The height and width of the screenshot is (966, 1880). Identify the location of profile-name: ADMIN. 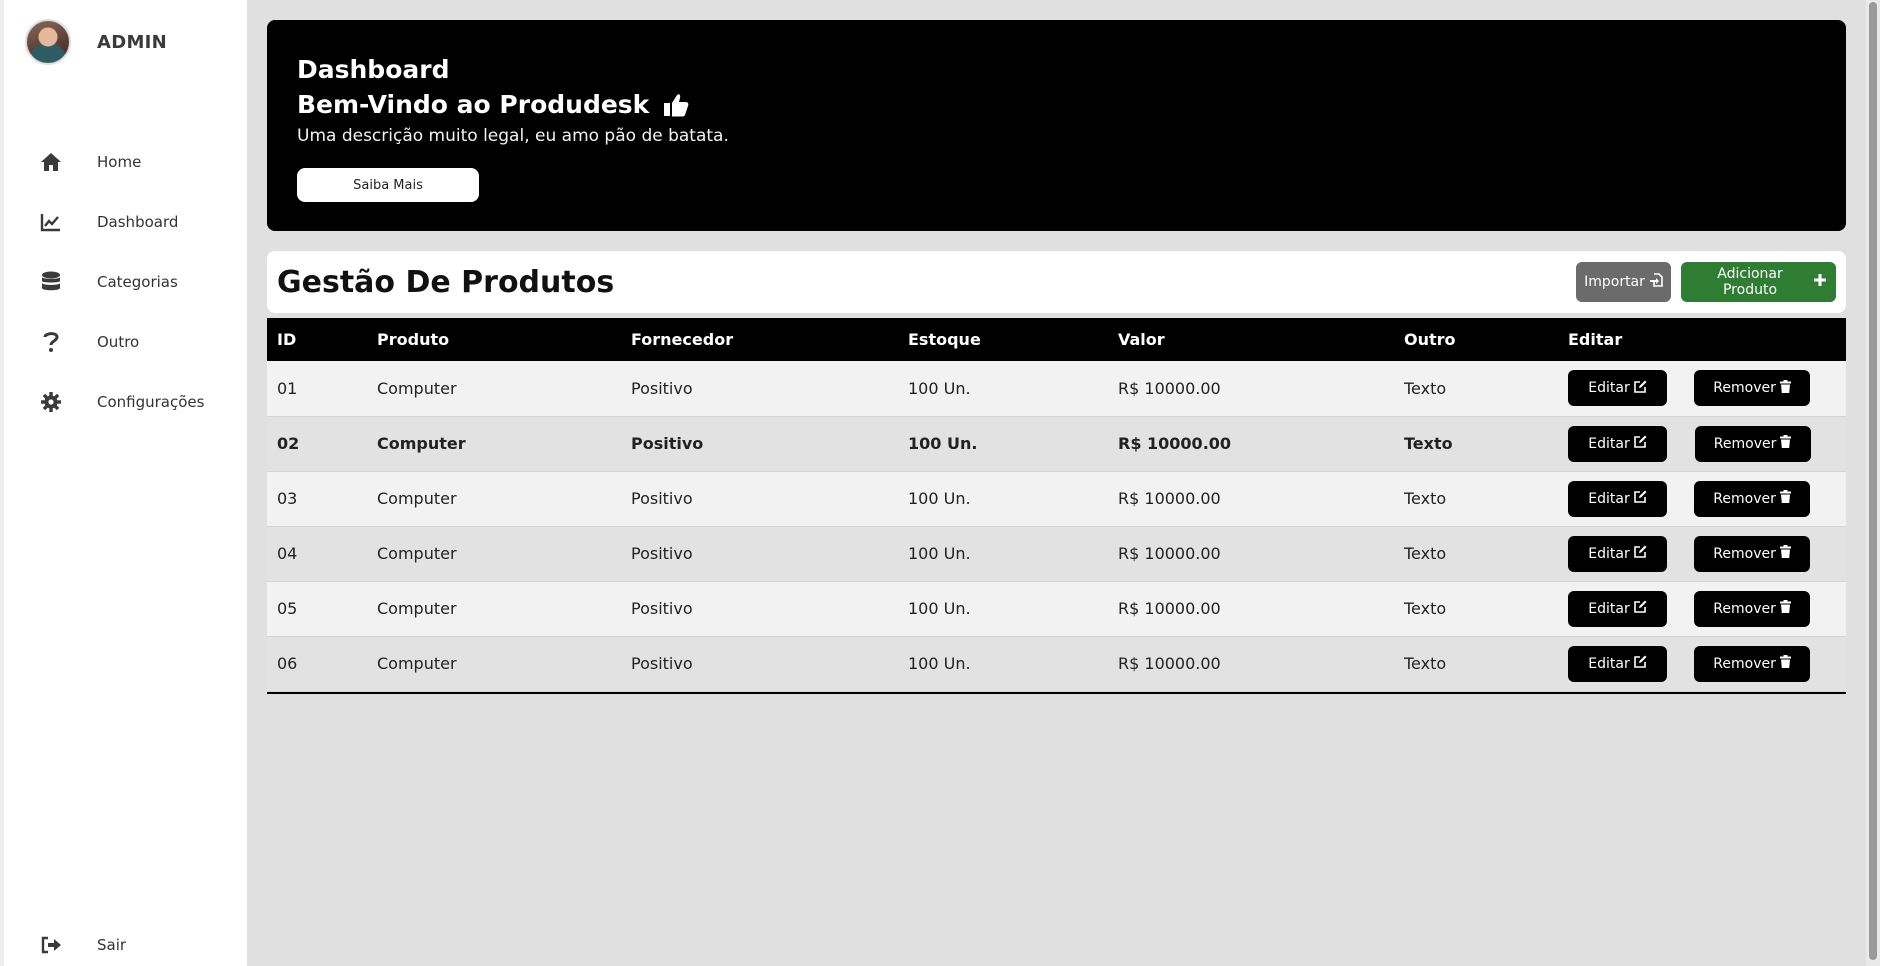
(132, 42).